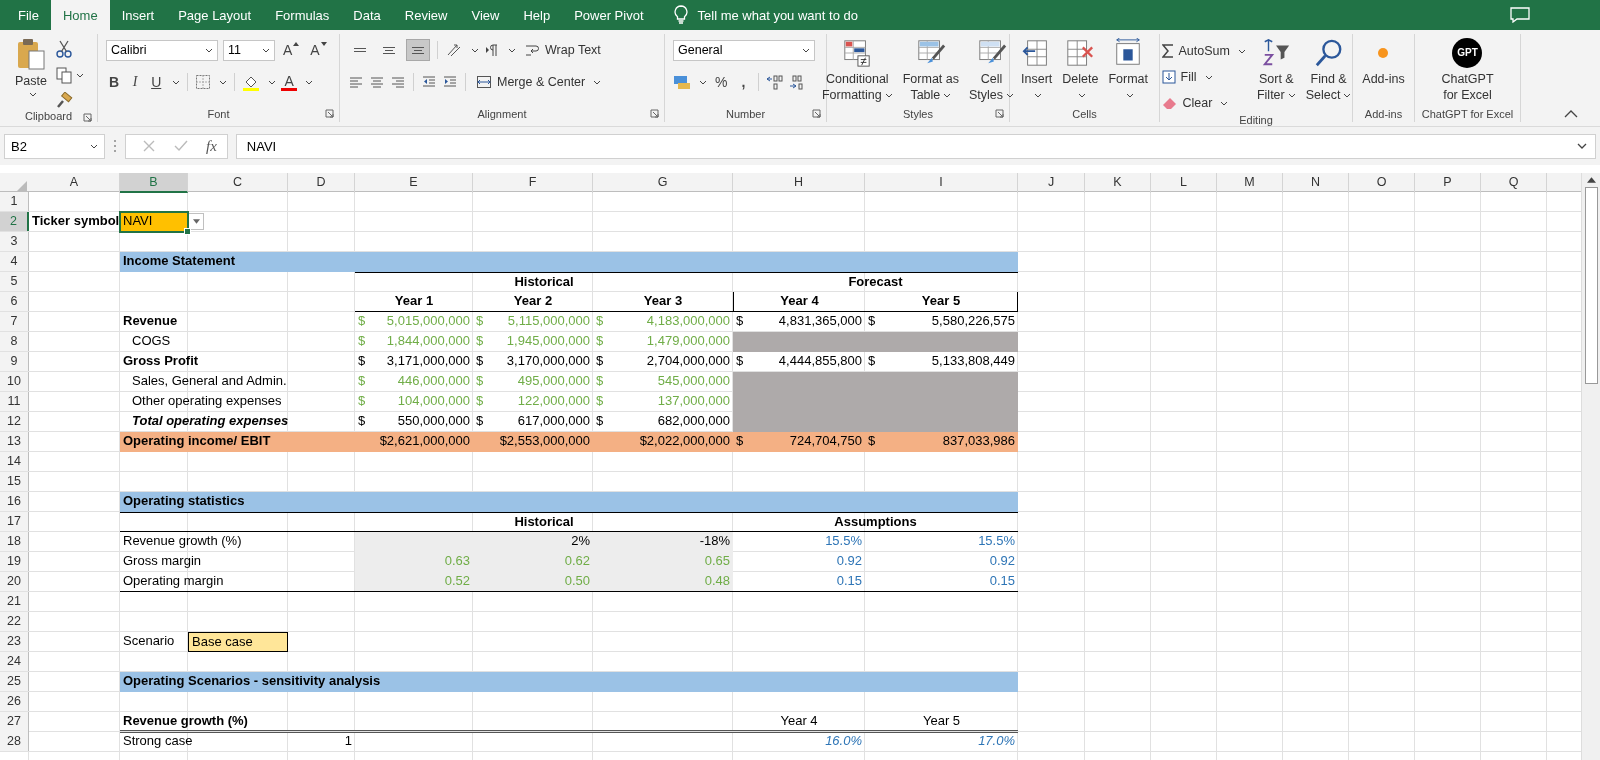  What do you see at coordinates (14, 541) in the screenshot?
I see `row-header: 18` at bounding box center [14, 541].